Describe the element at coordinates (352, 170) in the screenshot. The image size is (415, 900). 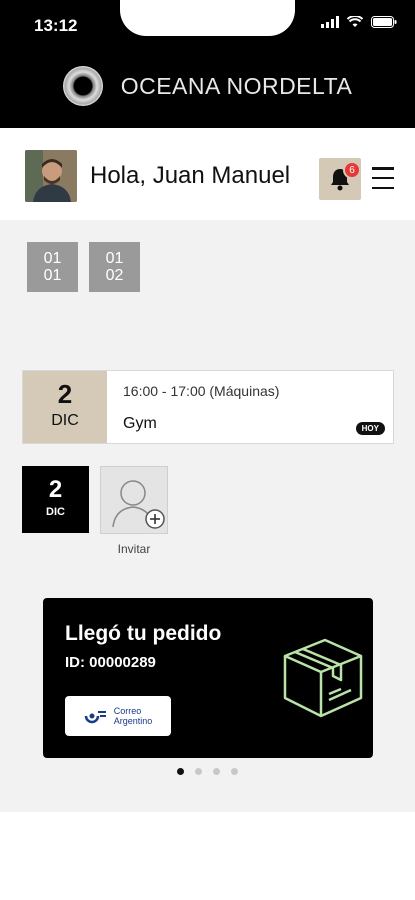
I see `notification-count-badge: 6` at that location.